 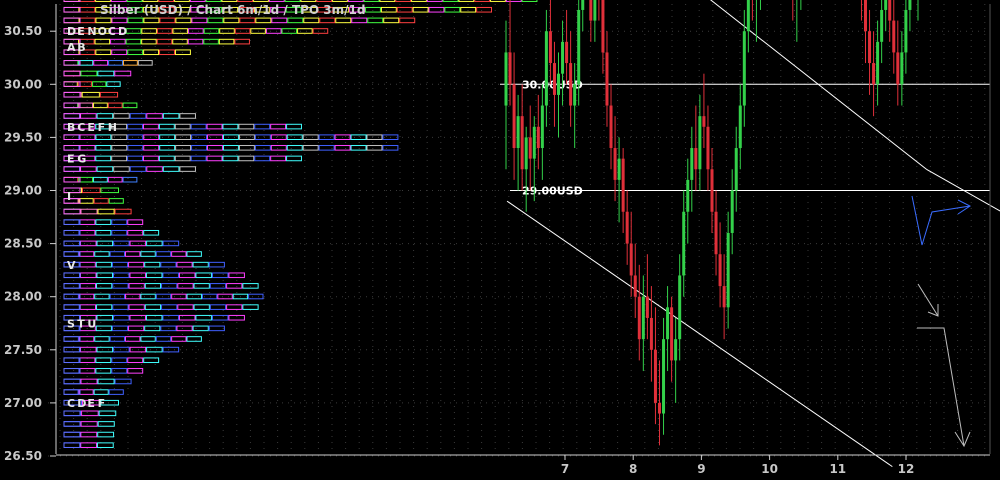 What do you see at coordinates (565, 469) in the screenshot?
I see `x-tick-label: 7` at bounding box center [565, 469].